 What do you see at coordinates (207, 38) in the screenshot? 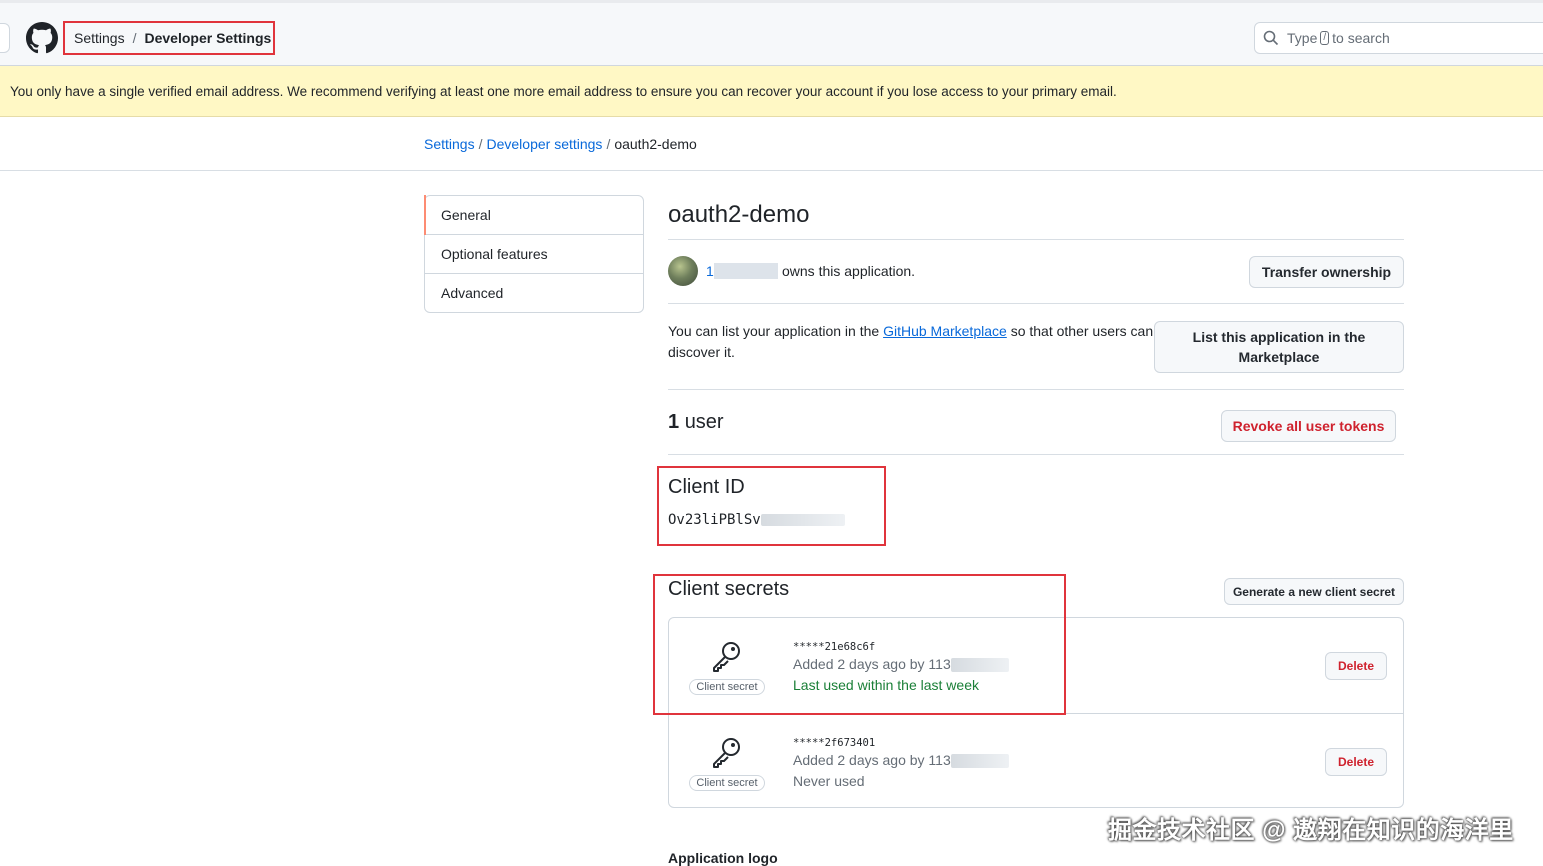
I see `header-crumb-developer-settings: Developer Settings` at bounding box center [207, 38].